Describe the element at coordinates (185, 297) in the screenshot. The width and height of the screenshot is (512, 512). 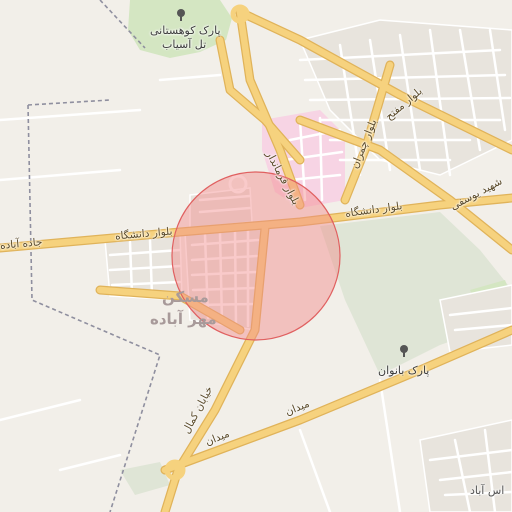
I see `label-maskan: مسکن` at that location.